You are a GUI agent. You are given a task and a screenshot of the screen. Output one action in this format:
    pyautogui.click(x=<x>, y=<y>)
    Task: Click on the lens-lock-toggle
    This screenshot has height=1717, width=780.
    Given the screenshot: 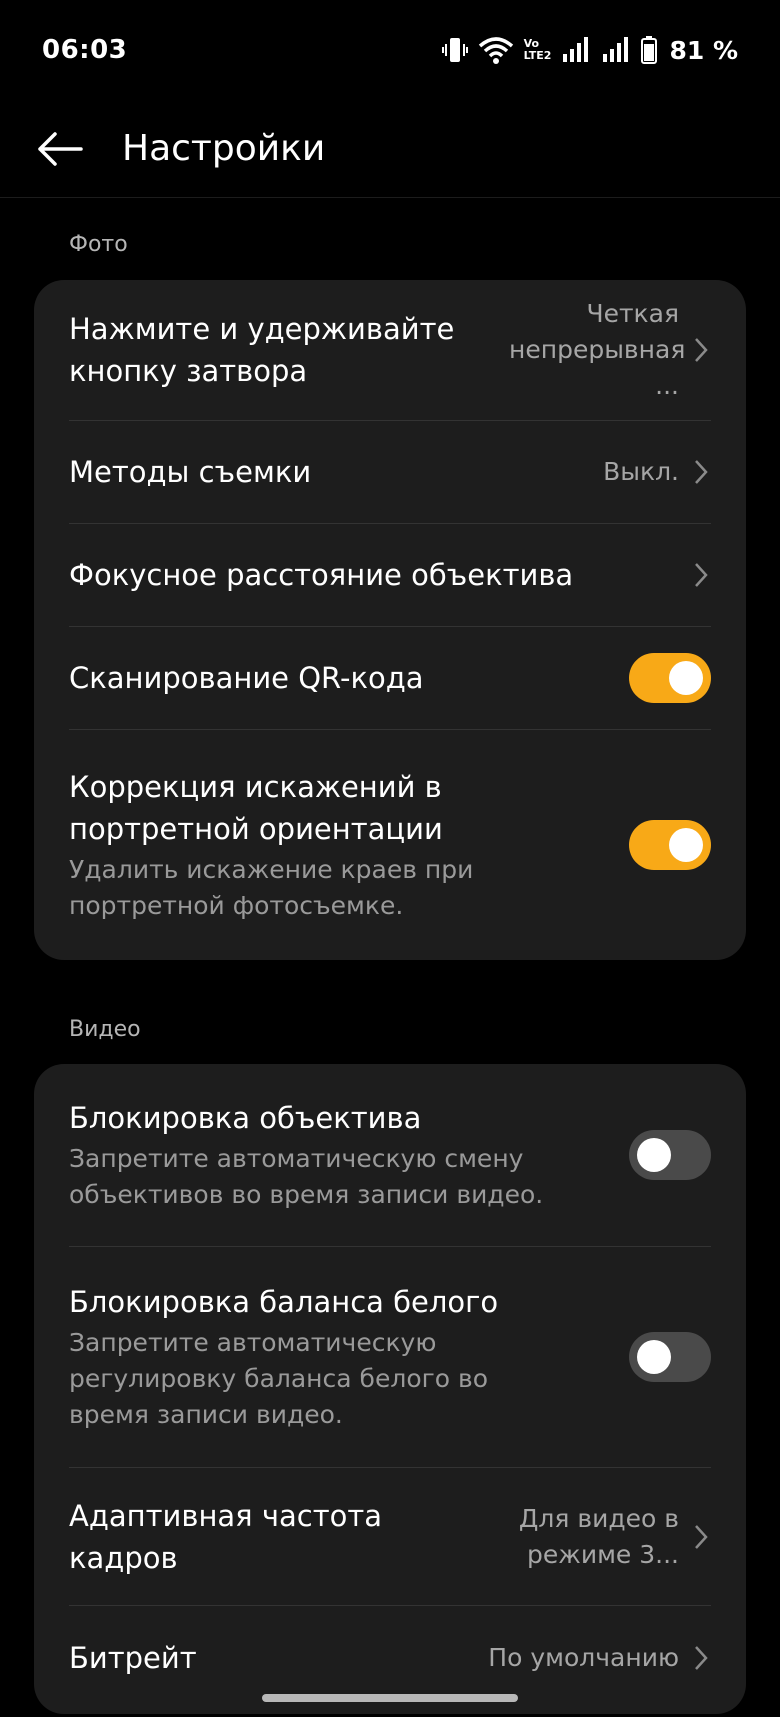 What is the action you would take?
    pyautogui.click(x=670, y=1155)
    